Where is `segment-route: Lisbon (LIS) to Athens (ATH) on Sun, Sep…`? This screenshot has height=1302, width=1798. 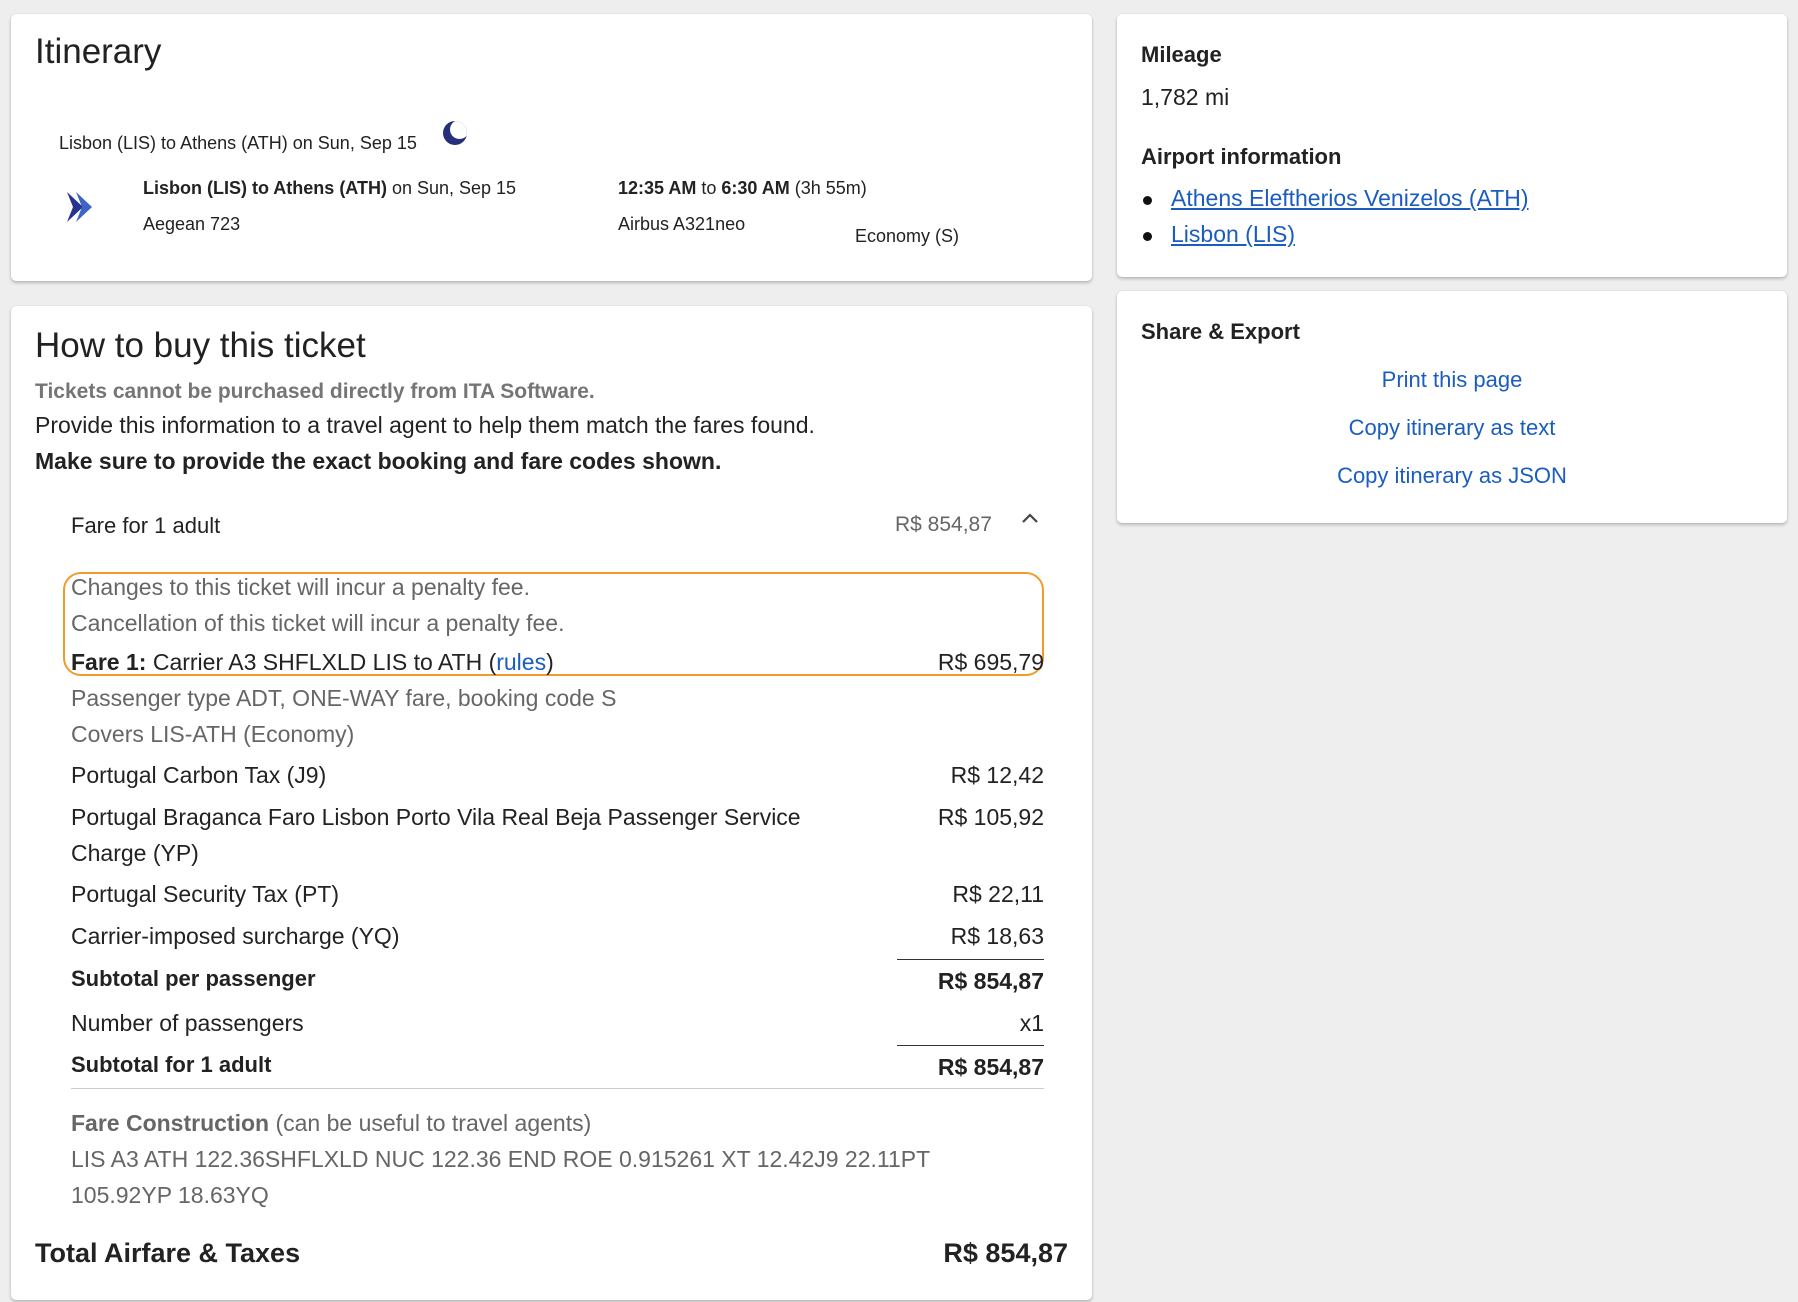
segment-route: Lisbon (LIS) to Athens (ATH) on Sun, Sep… is located at coordinates (329, 188).